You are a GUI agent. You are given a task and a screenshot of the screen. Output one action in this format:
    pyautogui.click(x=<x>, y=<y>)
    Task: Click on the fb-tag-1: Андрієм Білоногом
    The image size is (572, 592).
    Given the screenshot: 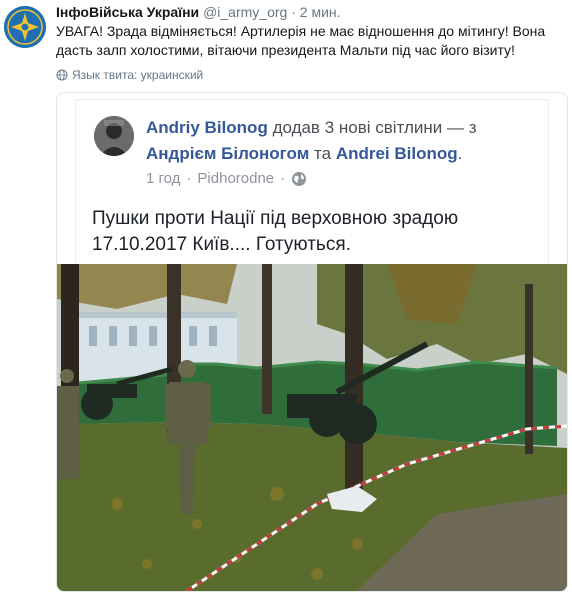 What is the action you would take?
    pyautogui.click(x=228, y=153)
    